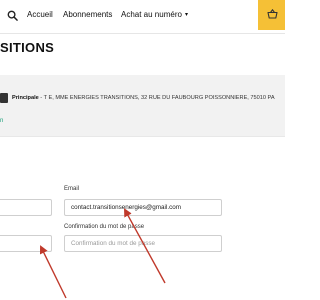  What do you see at coordinates (143, 243) in the screenshot?
I see `confirm-password-field: Confirmation du mot de passe` at bounding box center [143, 243].